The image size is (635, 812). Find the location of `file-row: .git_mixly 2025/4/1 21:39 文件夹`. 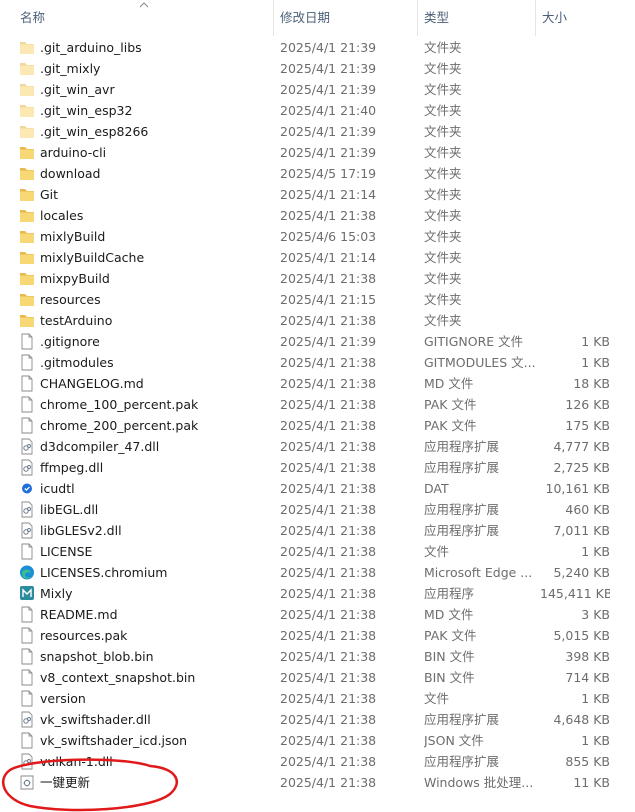

file-row: .git_mixly 2025/4/1 21:39 文件夹 is located at coordinates (317, 68).